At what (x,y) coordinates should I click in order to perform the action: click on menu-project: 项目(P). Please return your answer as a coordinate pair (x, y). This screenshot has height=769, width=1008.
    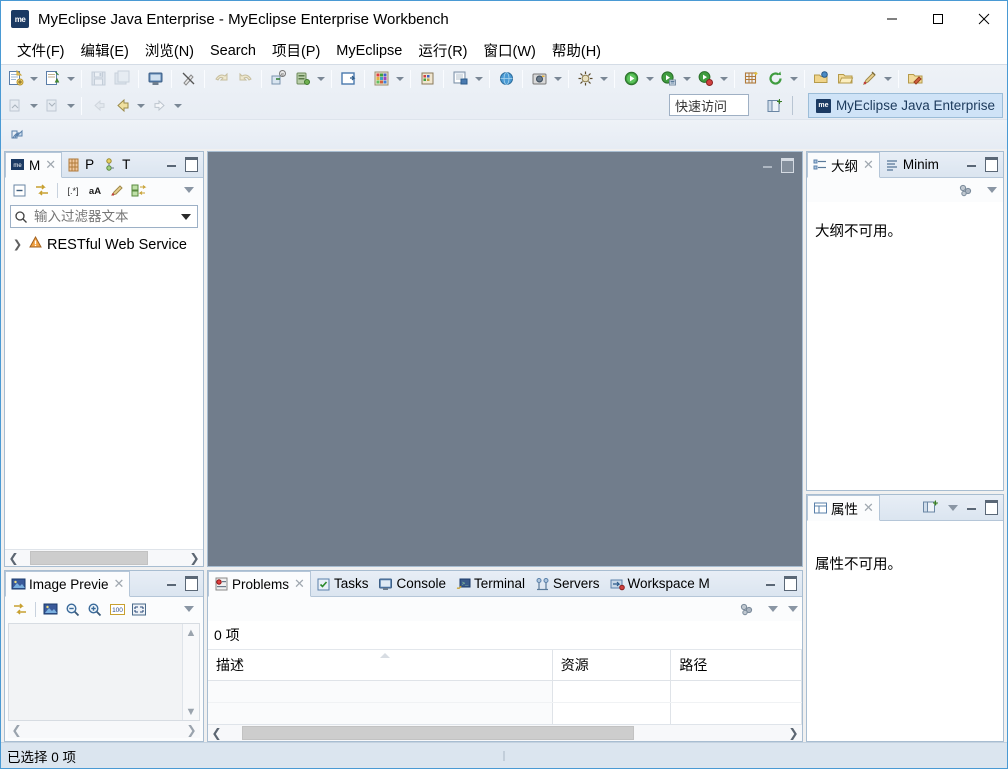
    Looking at the image, I should click on (296, 50).